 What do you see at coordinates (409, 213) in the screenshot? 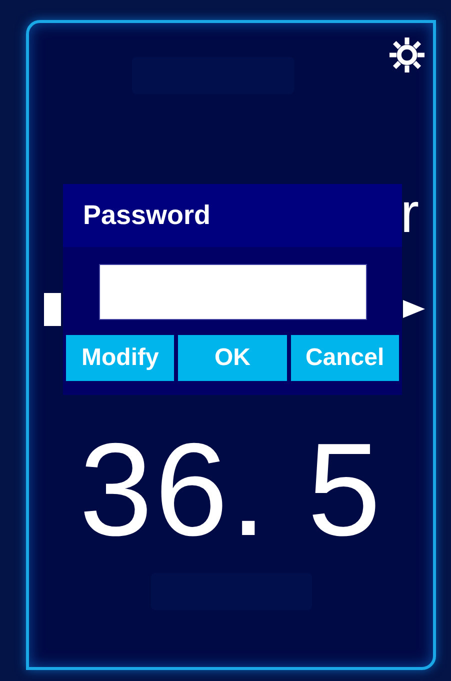
I see `title-text: r` at bounding box center [409, 213].